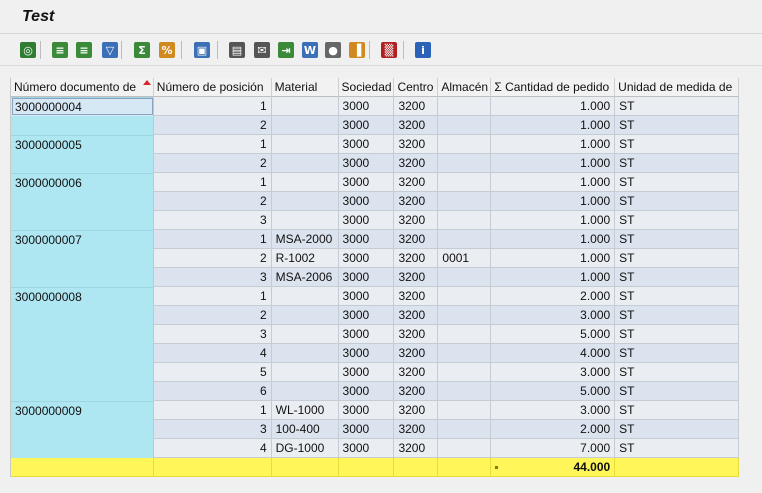 The width and height of the screenshot is (762, 493). I want to click on table-cell: 3.000, so click(553, 315).